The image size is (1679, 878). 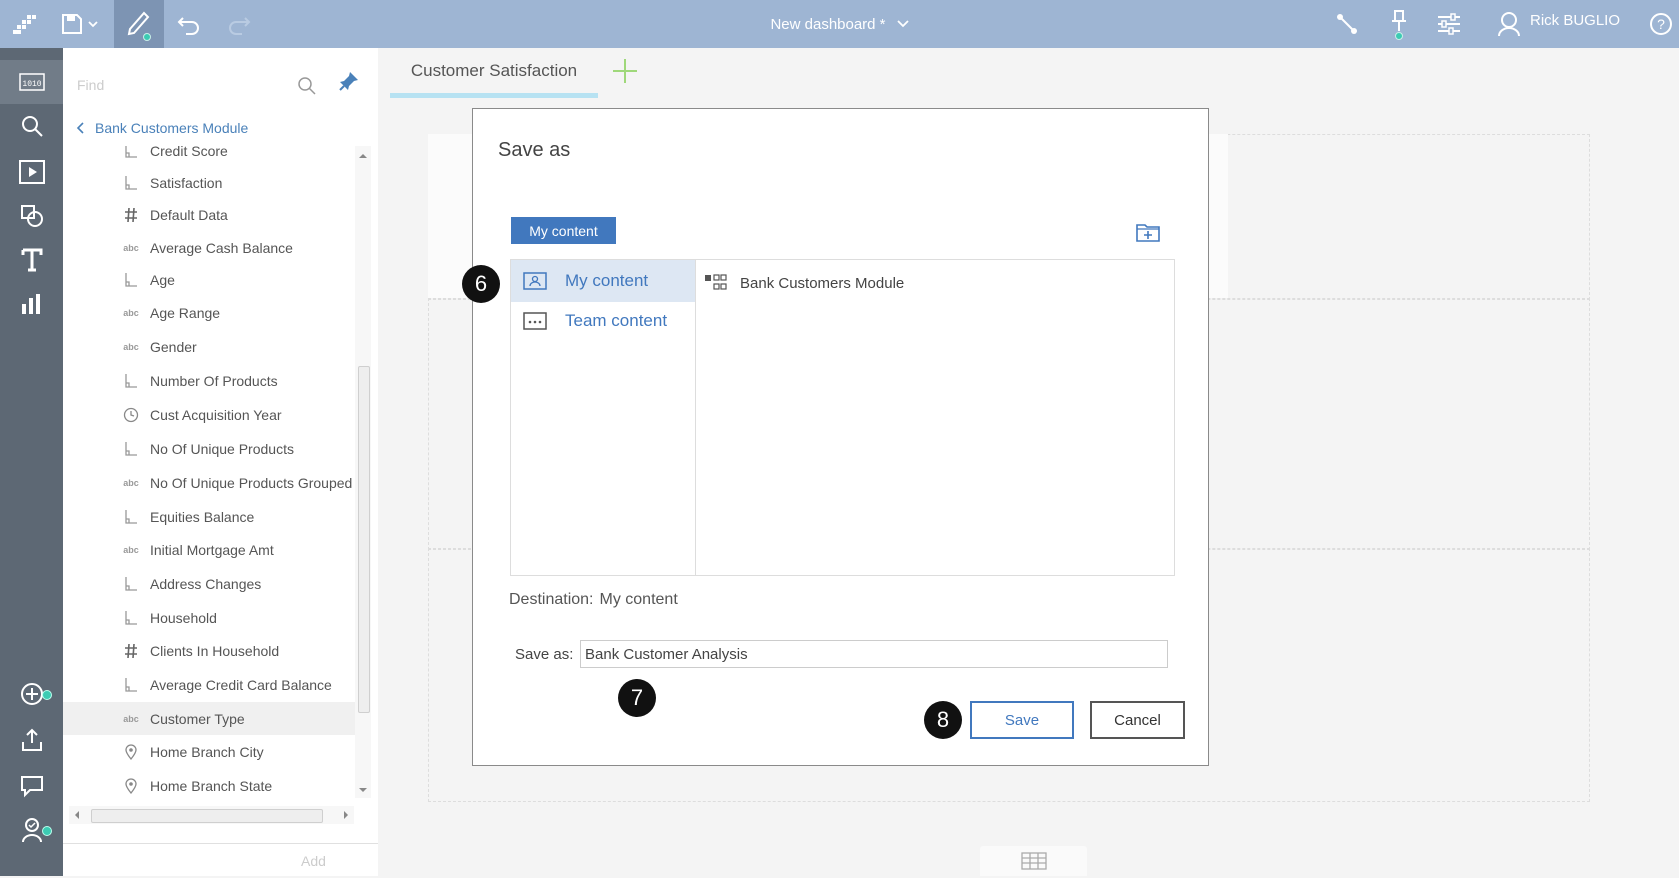 I want to click on scroll-down-icon, so click(x=363, y=790).